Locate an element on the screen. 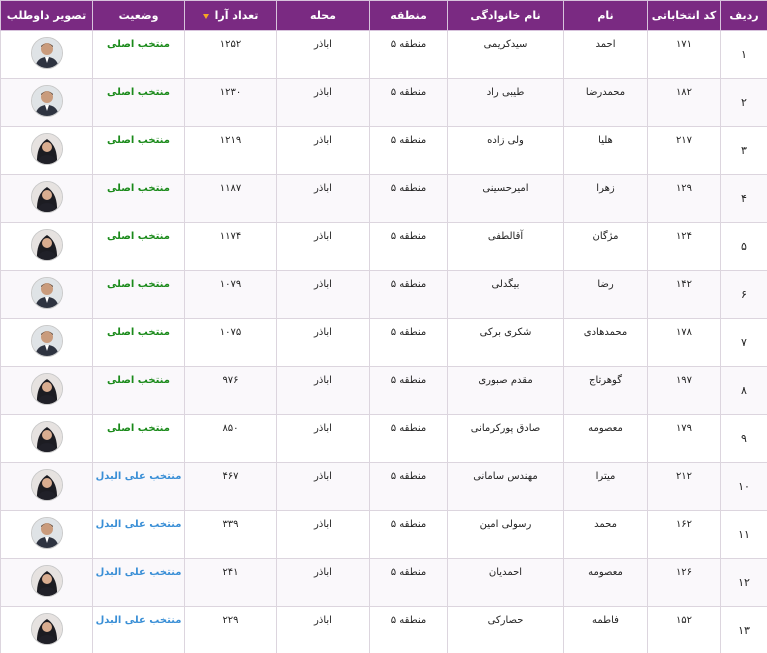  header-first-name: نام is located at coordinates (605, 15).